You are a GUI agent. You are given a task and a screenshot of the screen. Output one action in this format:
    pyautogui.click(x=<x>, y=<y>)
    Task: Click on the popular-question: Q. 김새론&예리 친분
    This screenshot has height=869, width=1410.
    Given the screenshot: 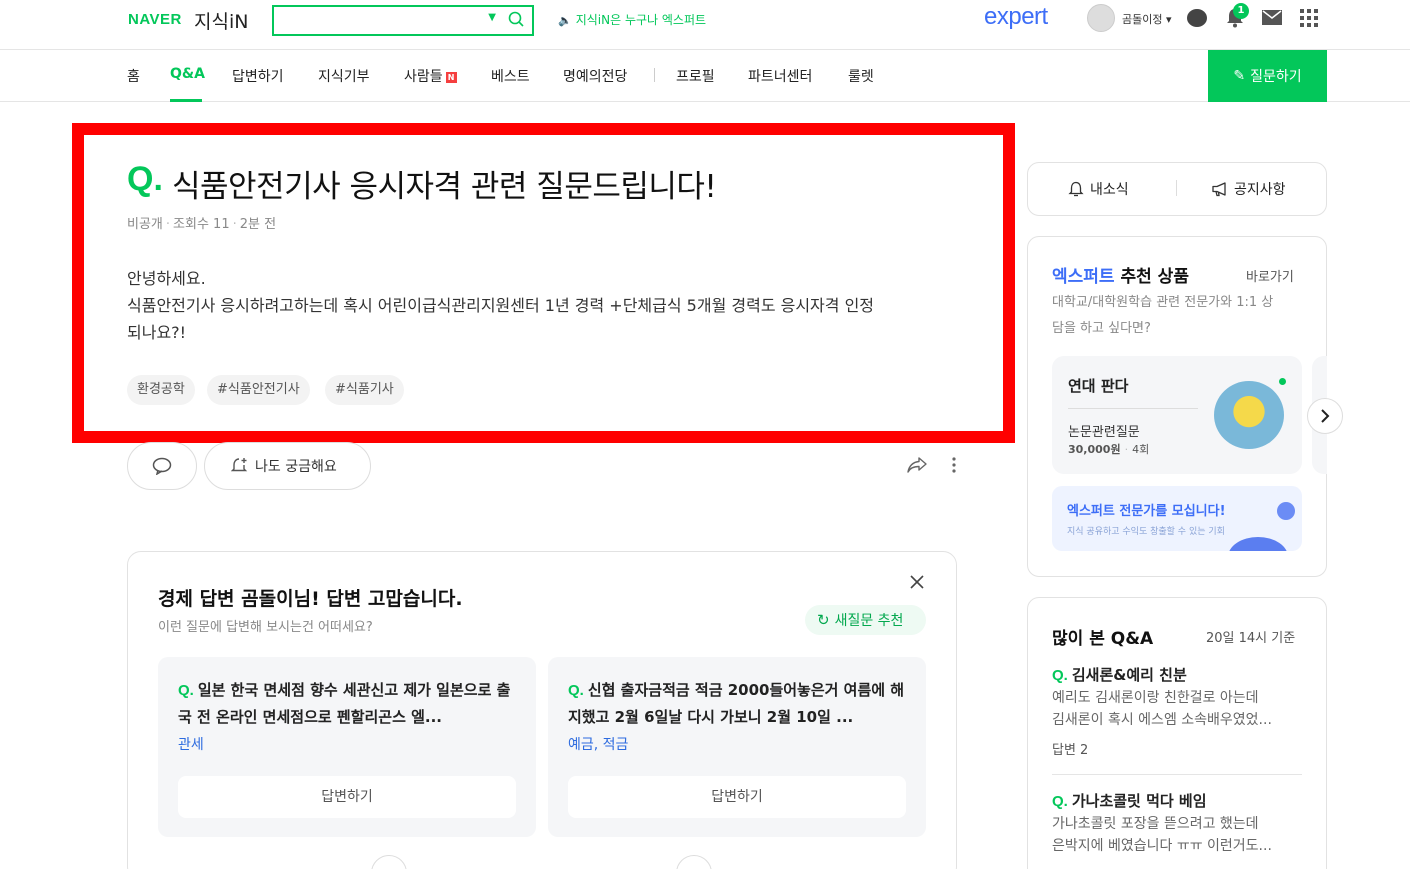 What is the action you would take?
    pyautogui.click(x=1119, y=674)
    